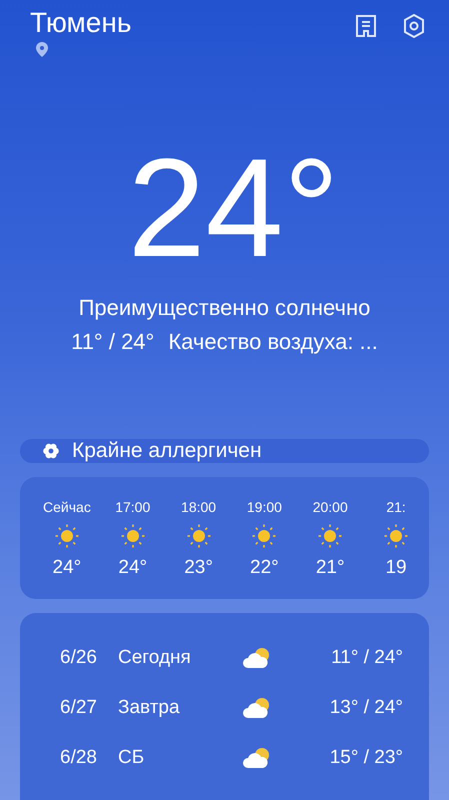  I want to click on hour-temperature: 23°, so click(198, 568).